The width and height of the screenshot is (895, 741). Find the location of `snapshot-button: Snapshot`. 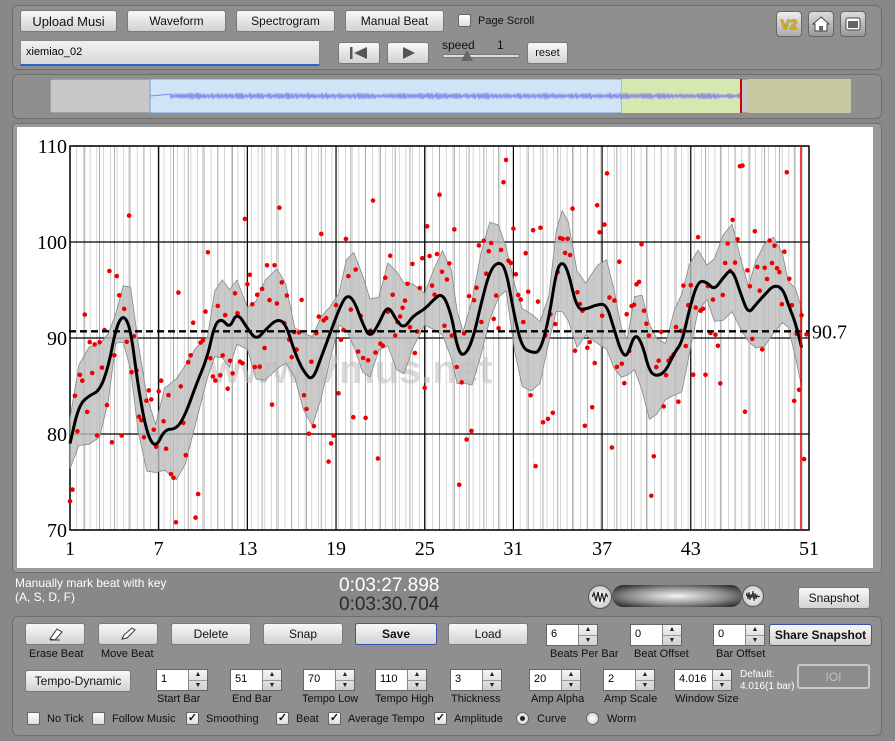

snapshot-button: Snapshot is located at coordinates (834, 598).